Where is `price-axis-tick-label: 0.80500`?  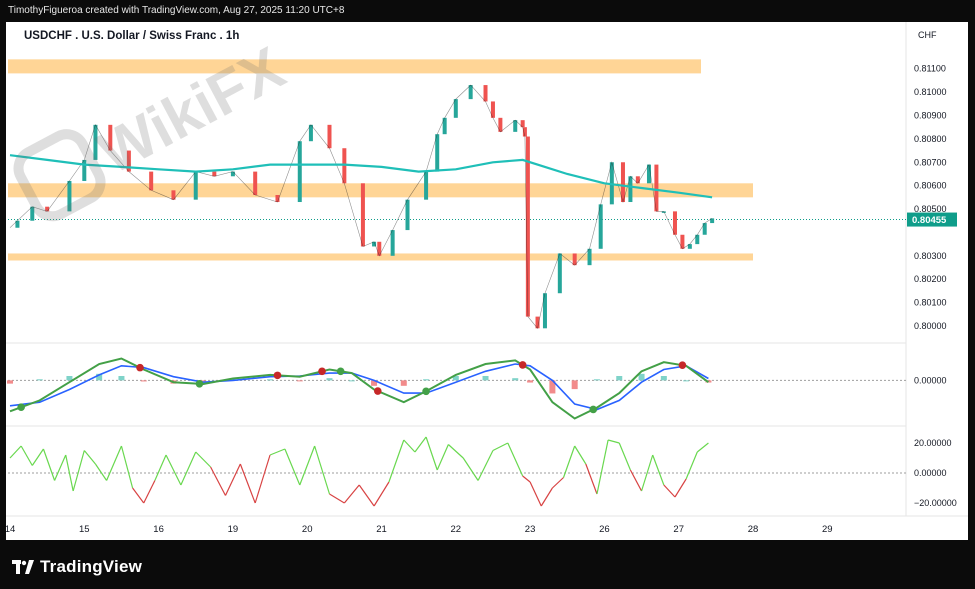 price-axis-tick-label: 0.80500 is located at coordinates (930, 209).